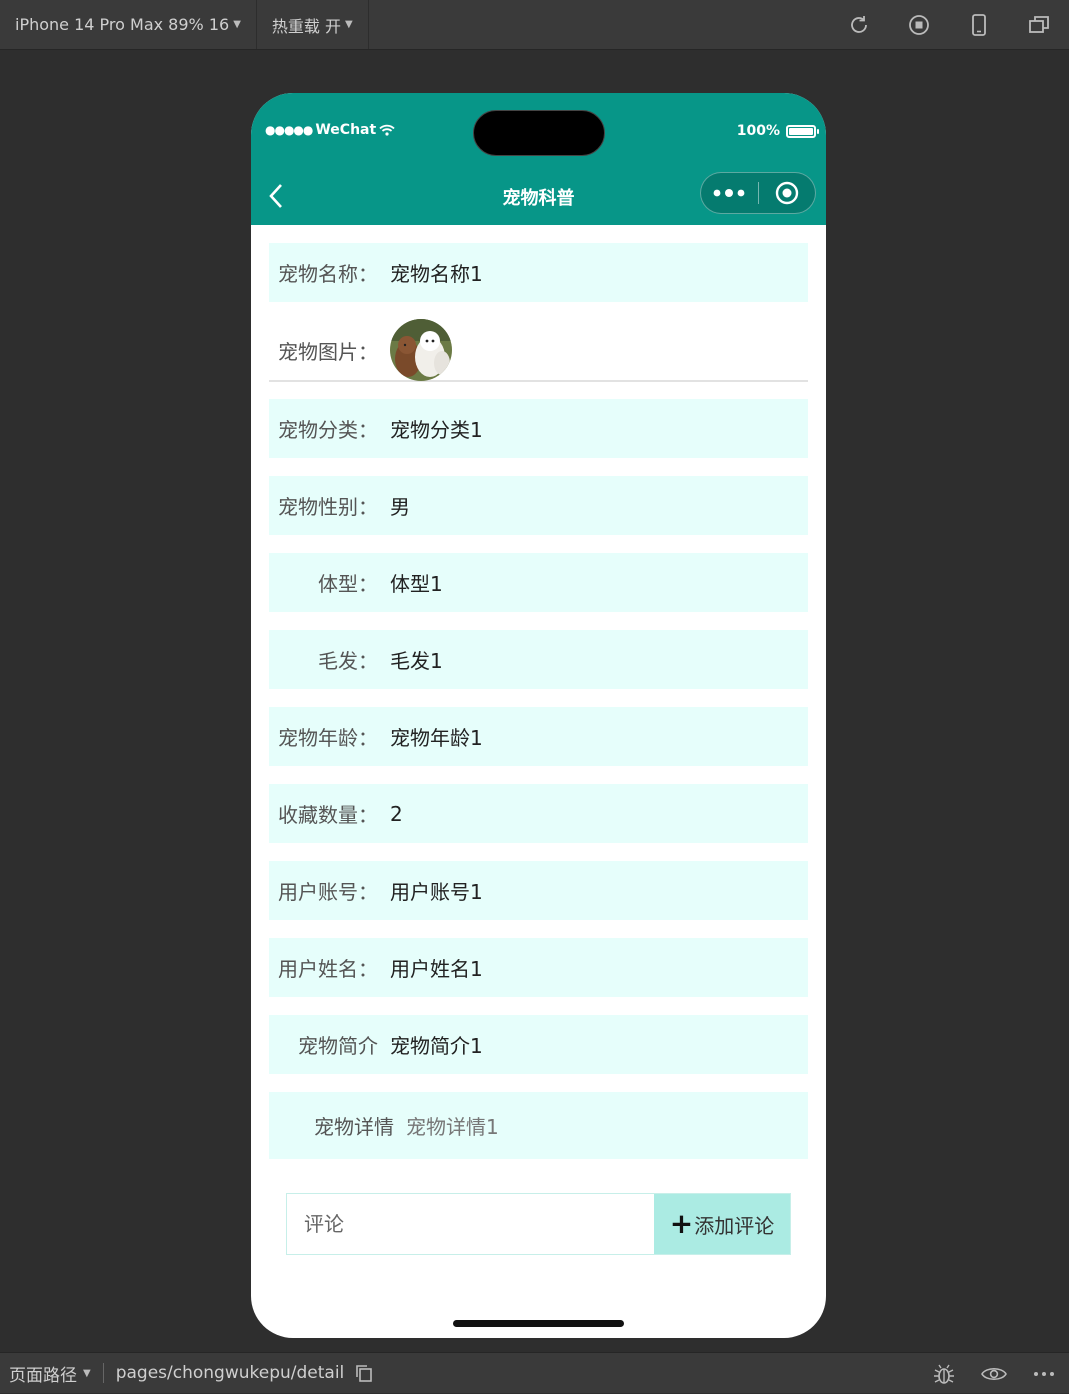 This screenshot has height=1394, width=1069. I want to click on carrier: ●●●●● WeChat, so click(330, 130).